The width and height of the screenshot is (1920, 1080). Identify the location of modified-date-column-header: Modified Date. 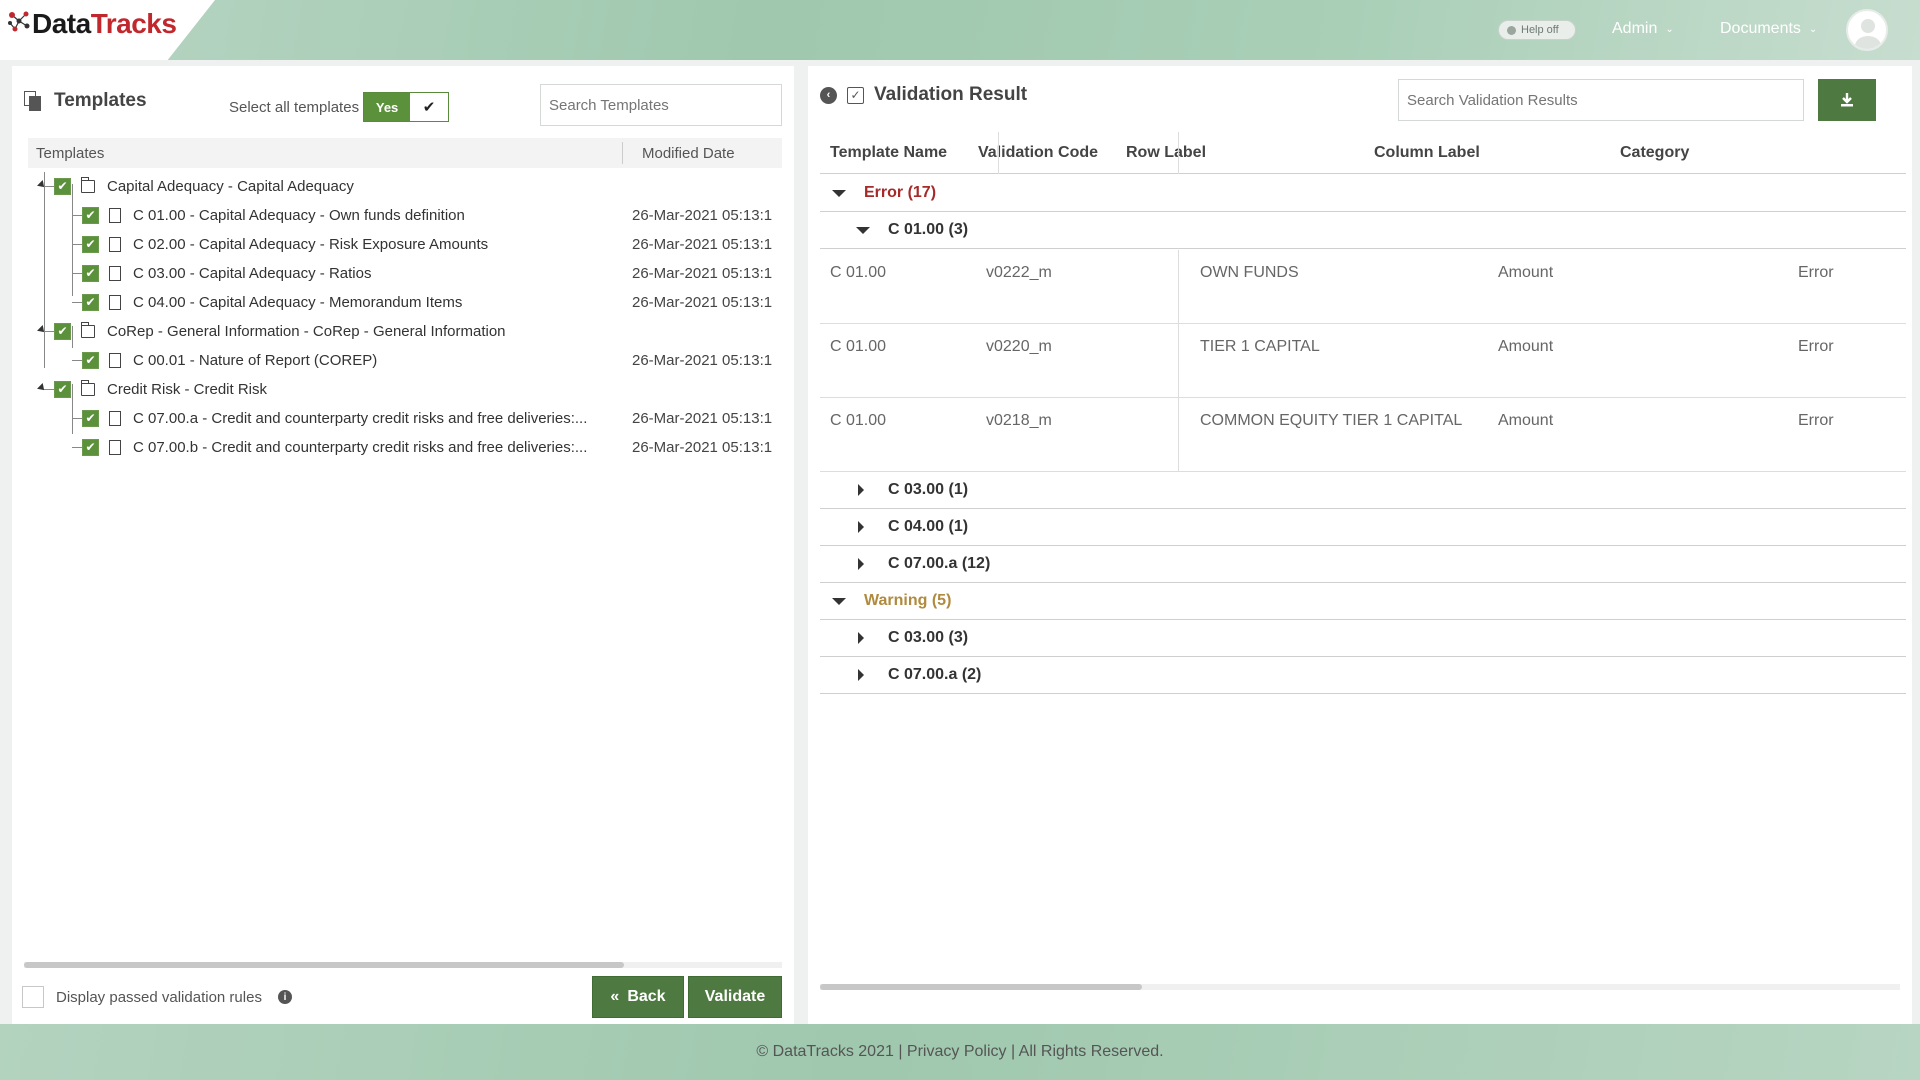
(688, 153).